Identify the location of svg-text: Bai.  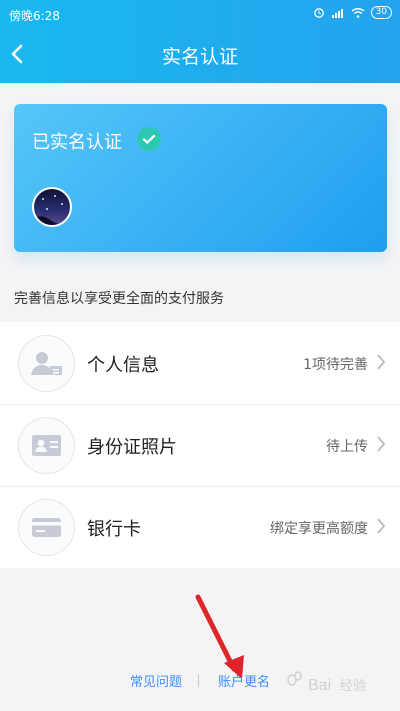
(319, 685).